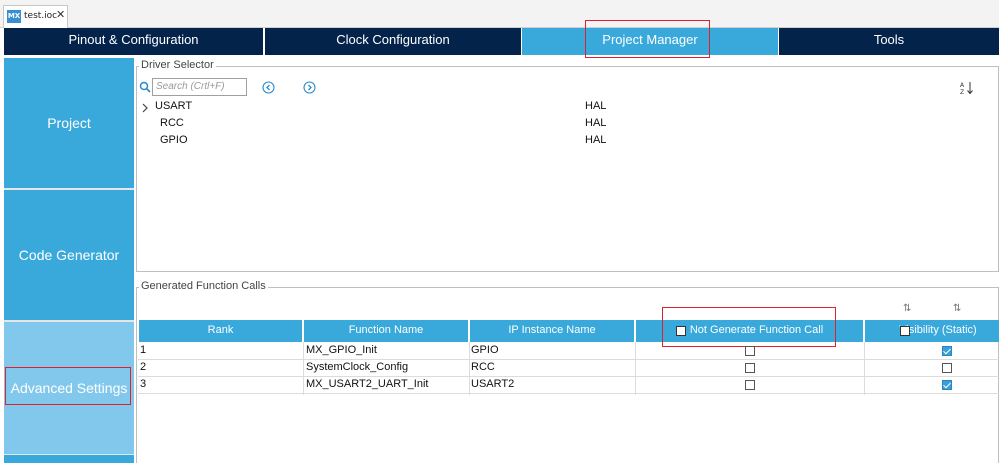 The height and width of the screenshot is (463, 999). I want to click on driver-selector-title: Driver Selector, so click(177, 65).